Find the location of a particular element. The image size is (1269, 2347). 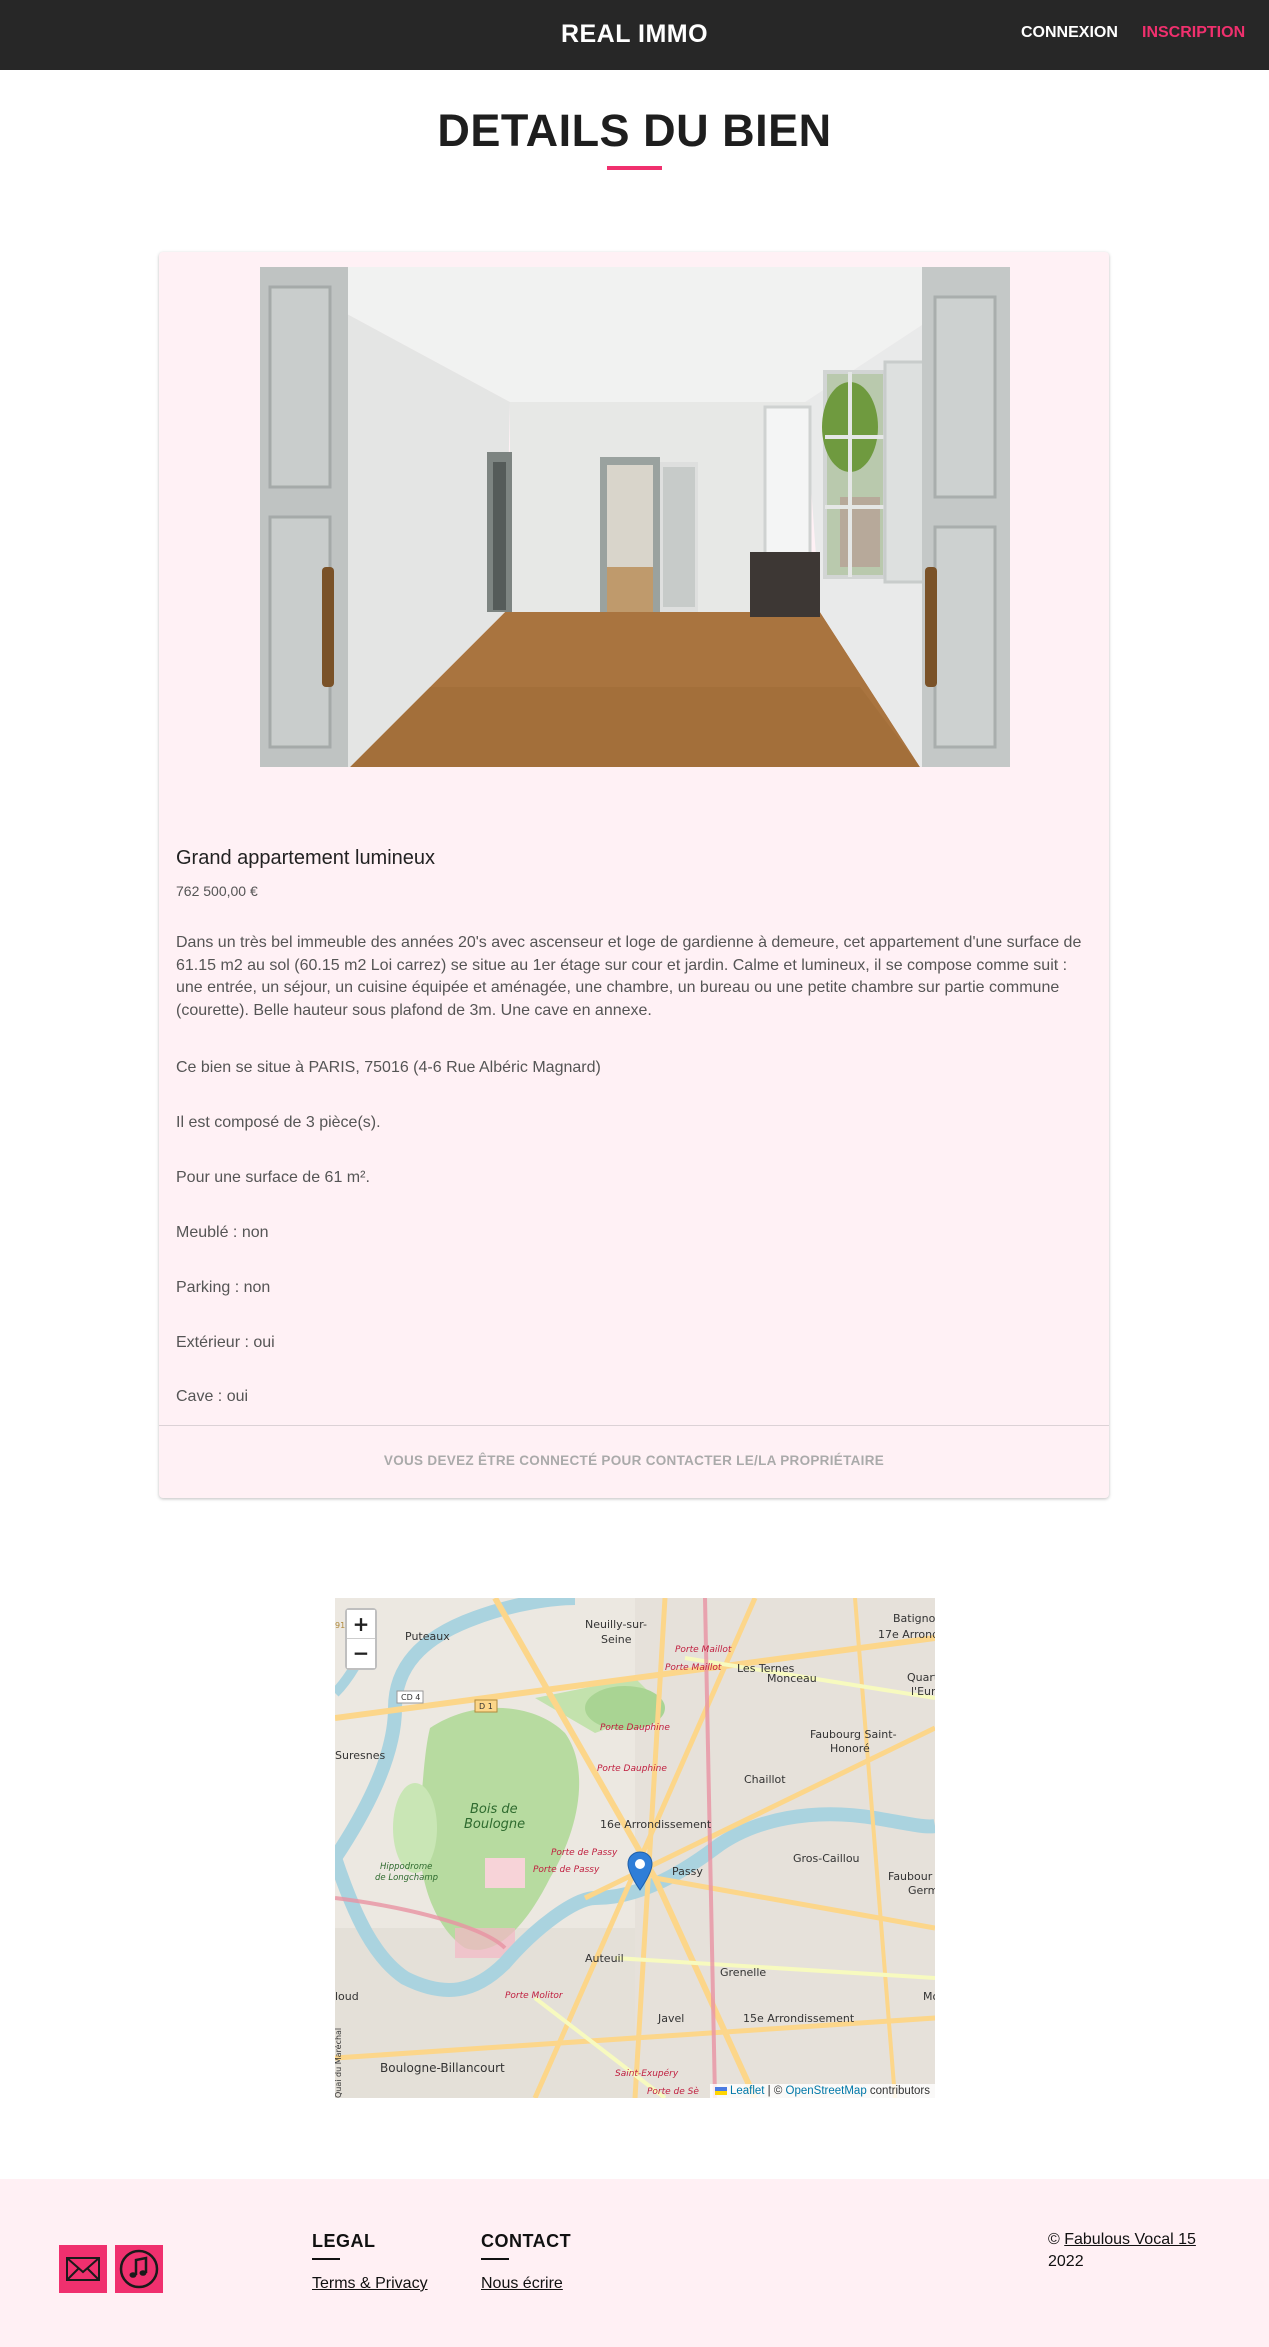

map-marker-icon is located at coordinates (640, 1871).